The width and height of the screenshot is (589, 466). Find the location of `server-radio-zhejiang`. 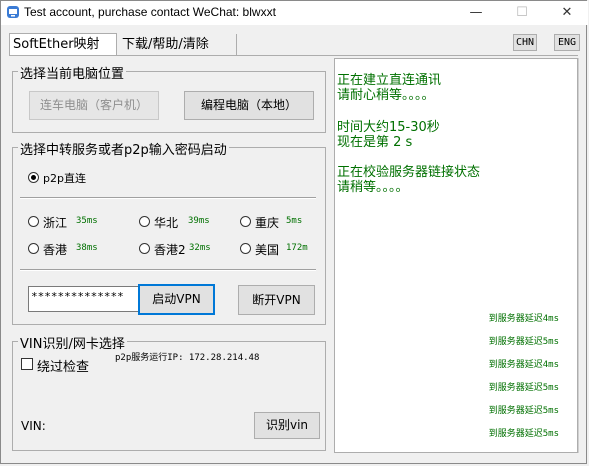

server-radio-zhejiang is located at coordinates (33, 221).